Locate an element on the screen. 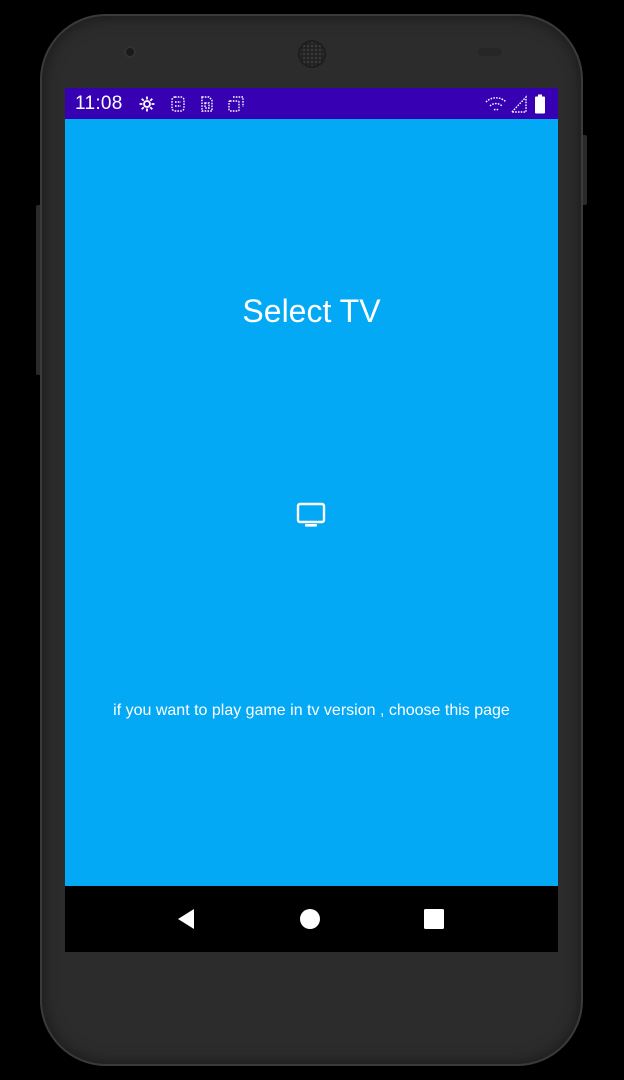  front-camera is located at coordinates (130, 52).